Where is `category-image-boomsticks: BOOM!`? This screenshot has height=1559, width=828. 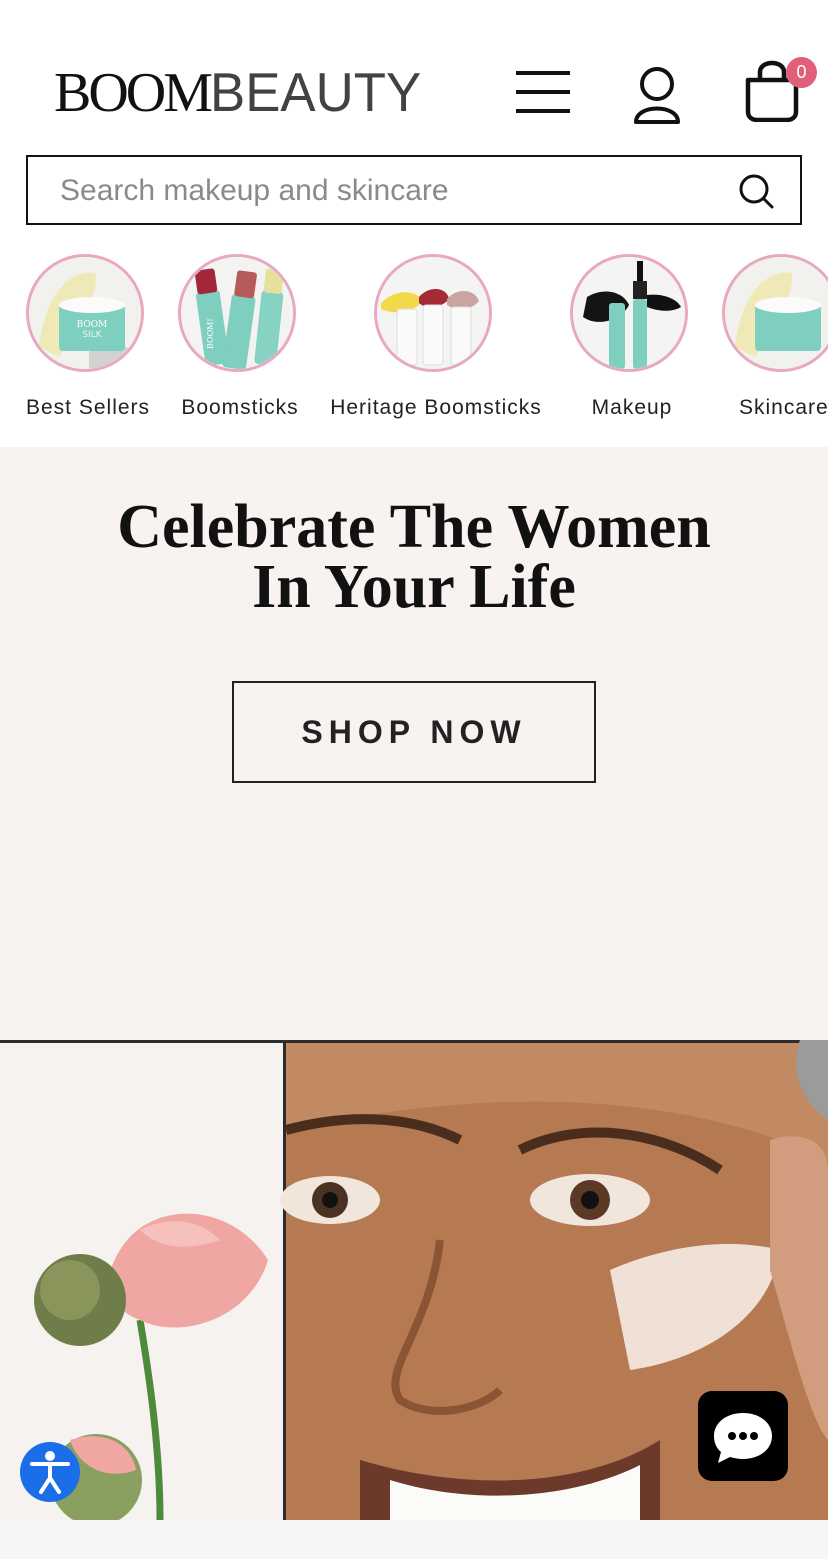
category-image-boomsticks: BOOM! is located at coordinates (237, 313).